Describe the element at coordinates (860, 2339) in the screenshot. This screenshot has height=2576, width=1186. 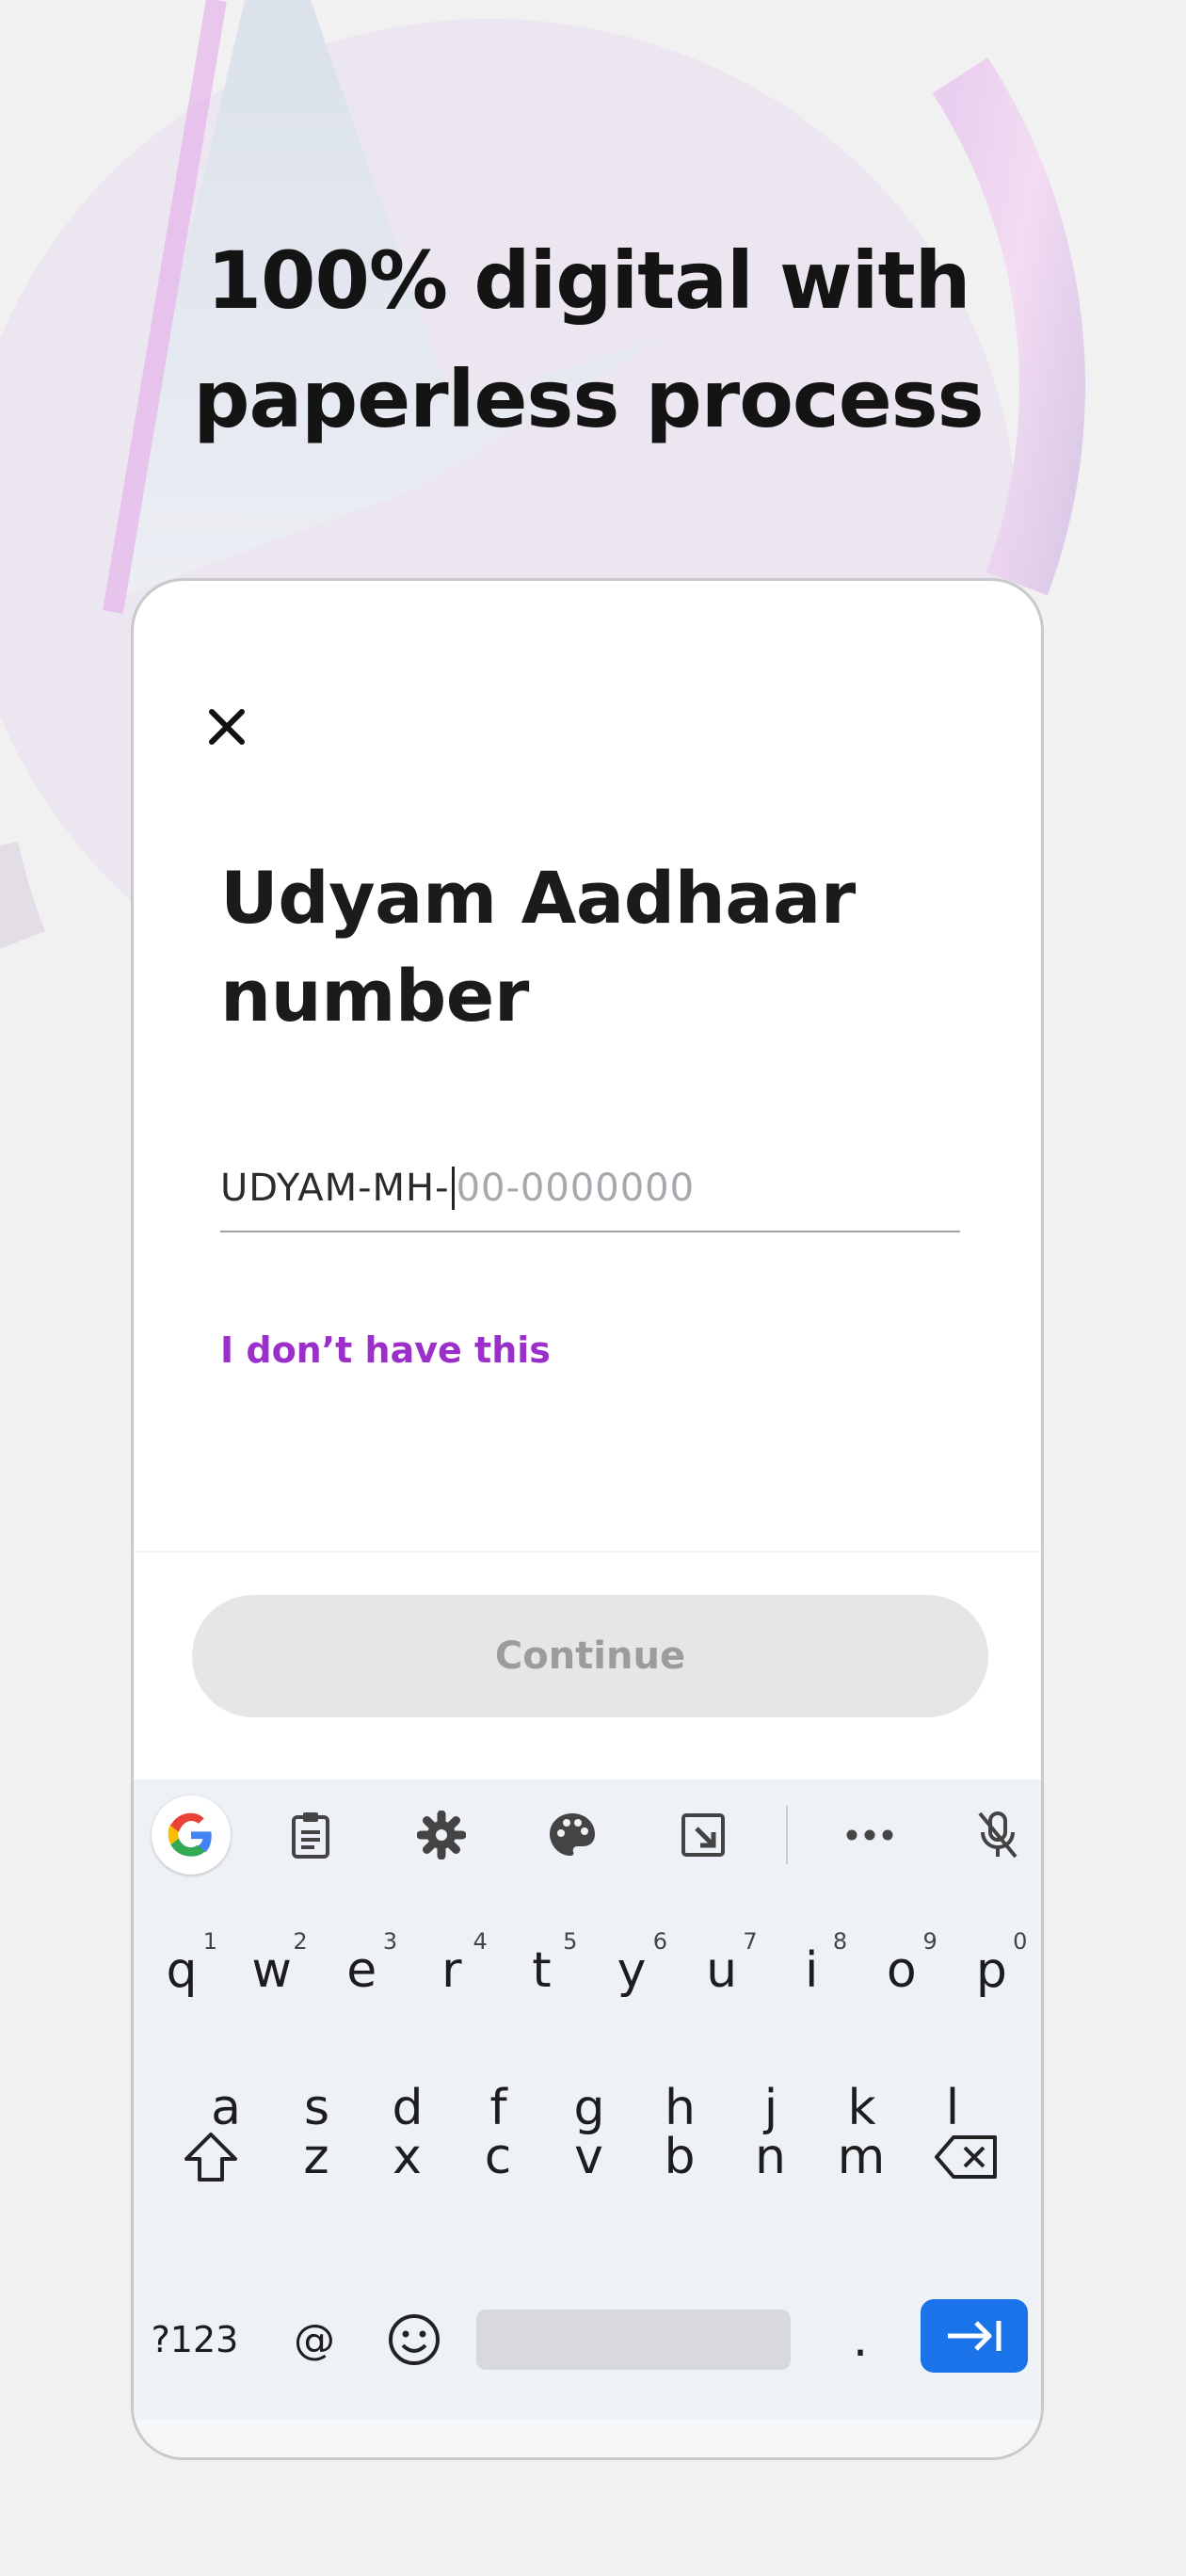
I see `period-key: .` at that location.